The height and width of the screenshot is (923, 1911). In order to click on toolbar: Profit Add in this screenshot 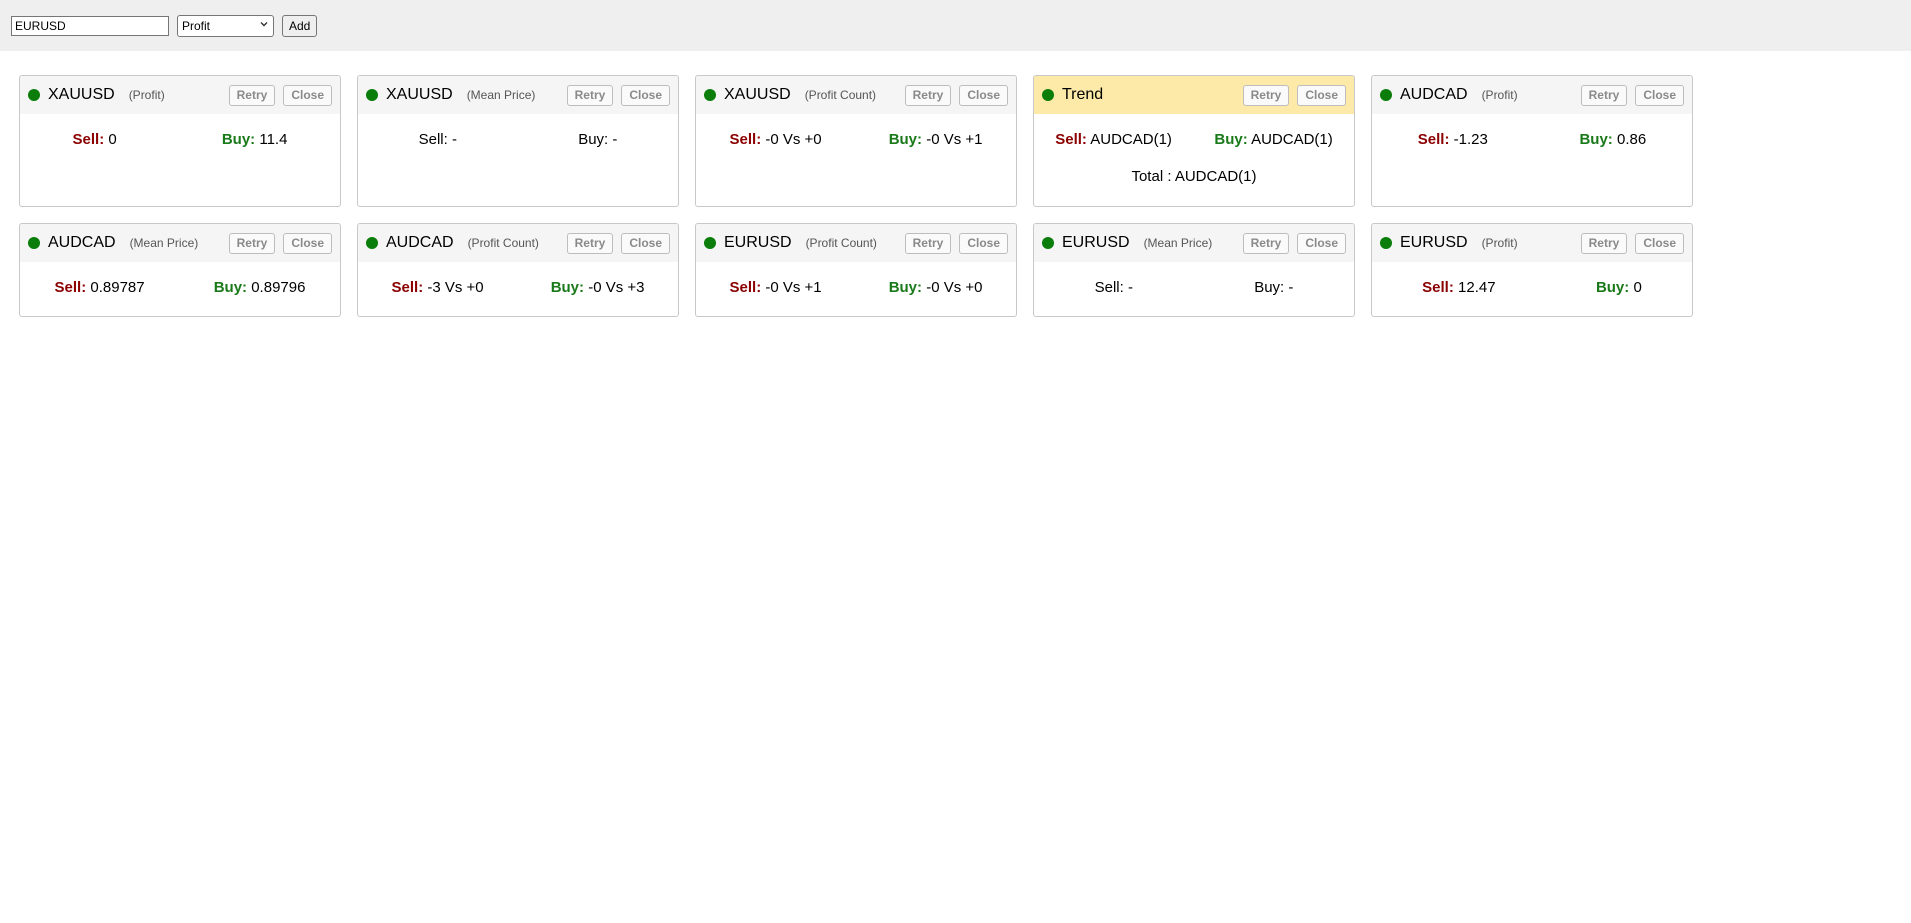, I will do `click(955, 25)`.